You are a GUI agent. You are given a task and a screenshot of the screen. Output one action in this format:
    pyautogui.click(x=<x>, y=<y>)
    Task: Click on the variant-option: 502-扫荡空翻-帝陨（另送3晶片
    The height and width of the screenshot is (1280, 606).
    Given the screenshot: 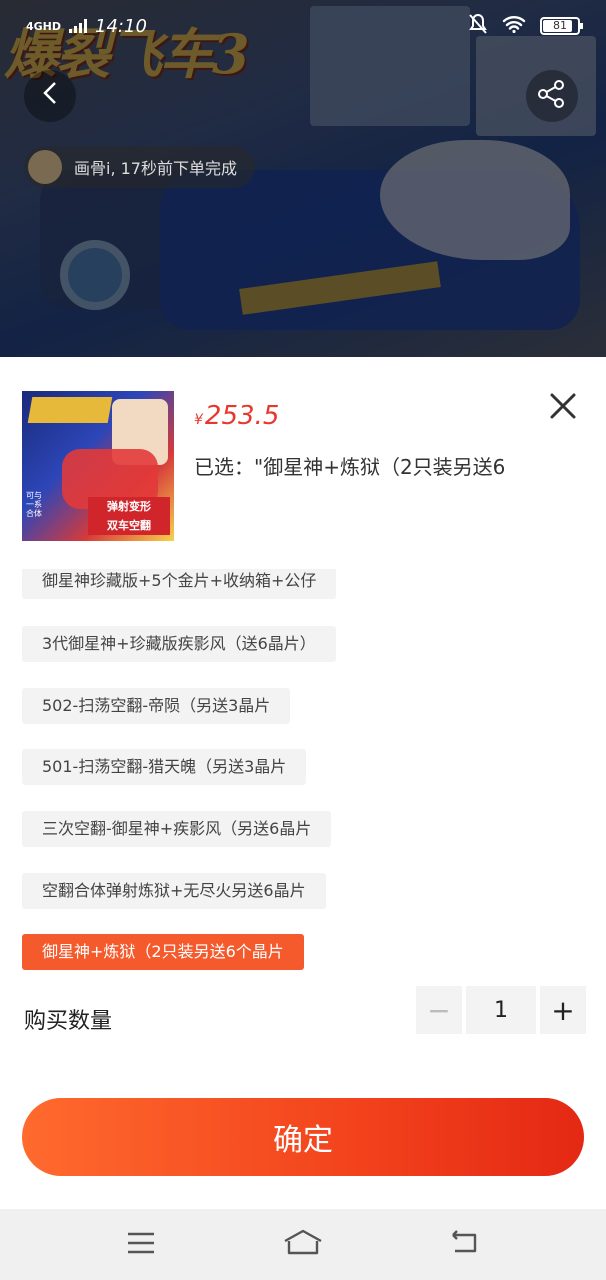 What is the action you would take?
    pyautogui.click(x=156, y=706)
    